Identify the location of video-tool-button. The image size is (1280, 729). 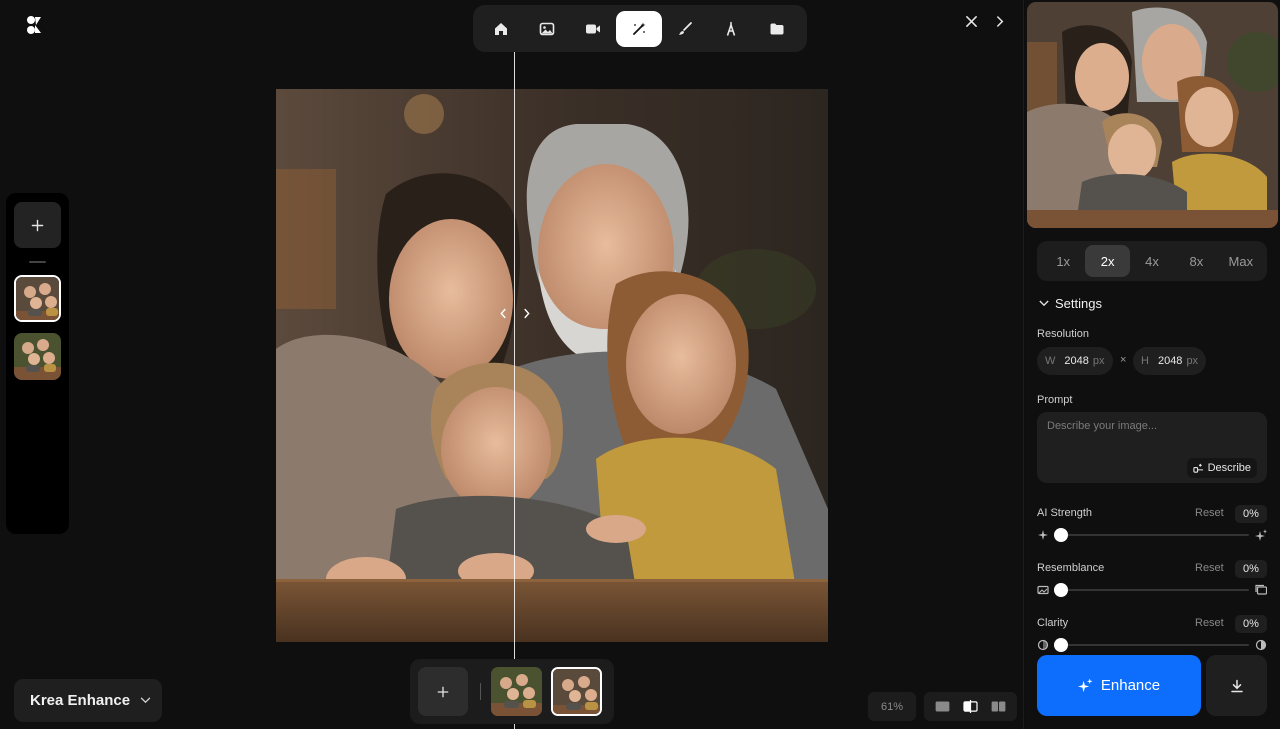
(593, 29).